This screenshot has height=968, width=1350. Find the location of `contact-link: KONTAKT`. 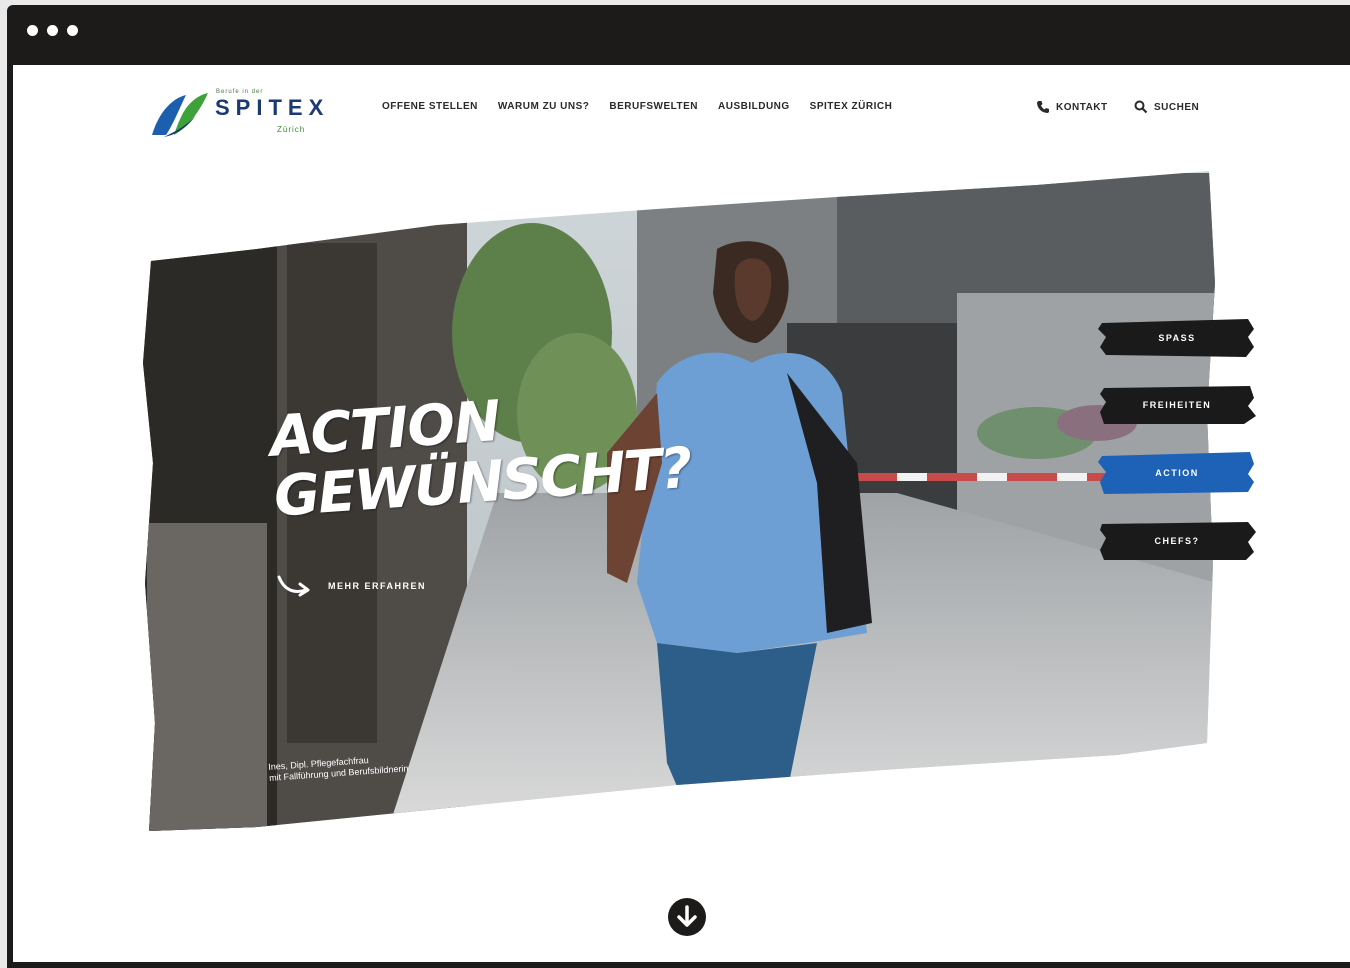

contact-link: KONTAKT is located at coordinates (1072, 107).